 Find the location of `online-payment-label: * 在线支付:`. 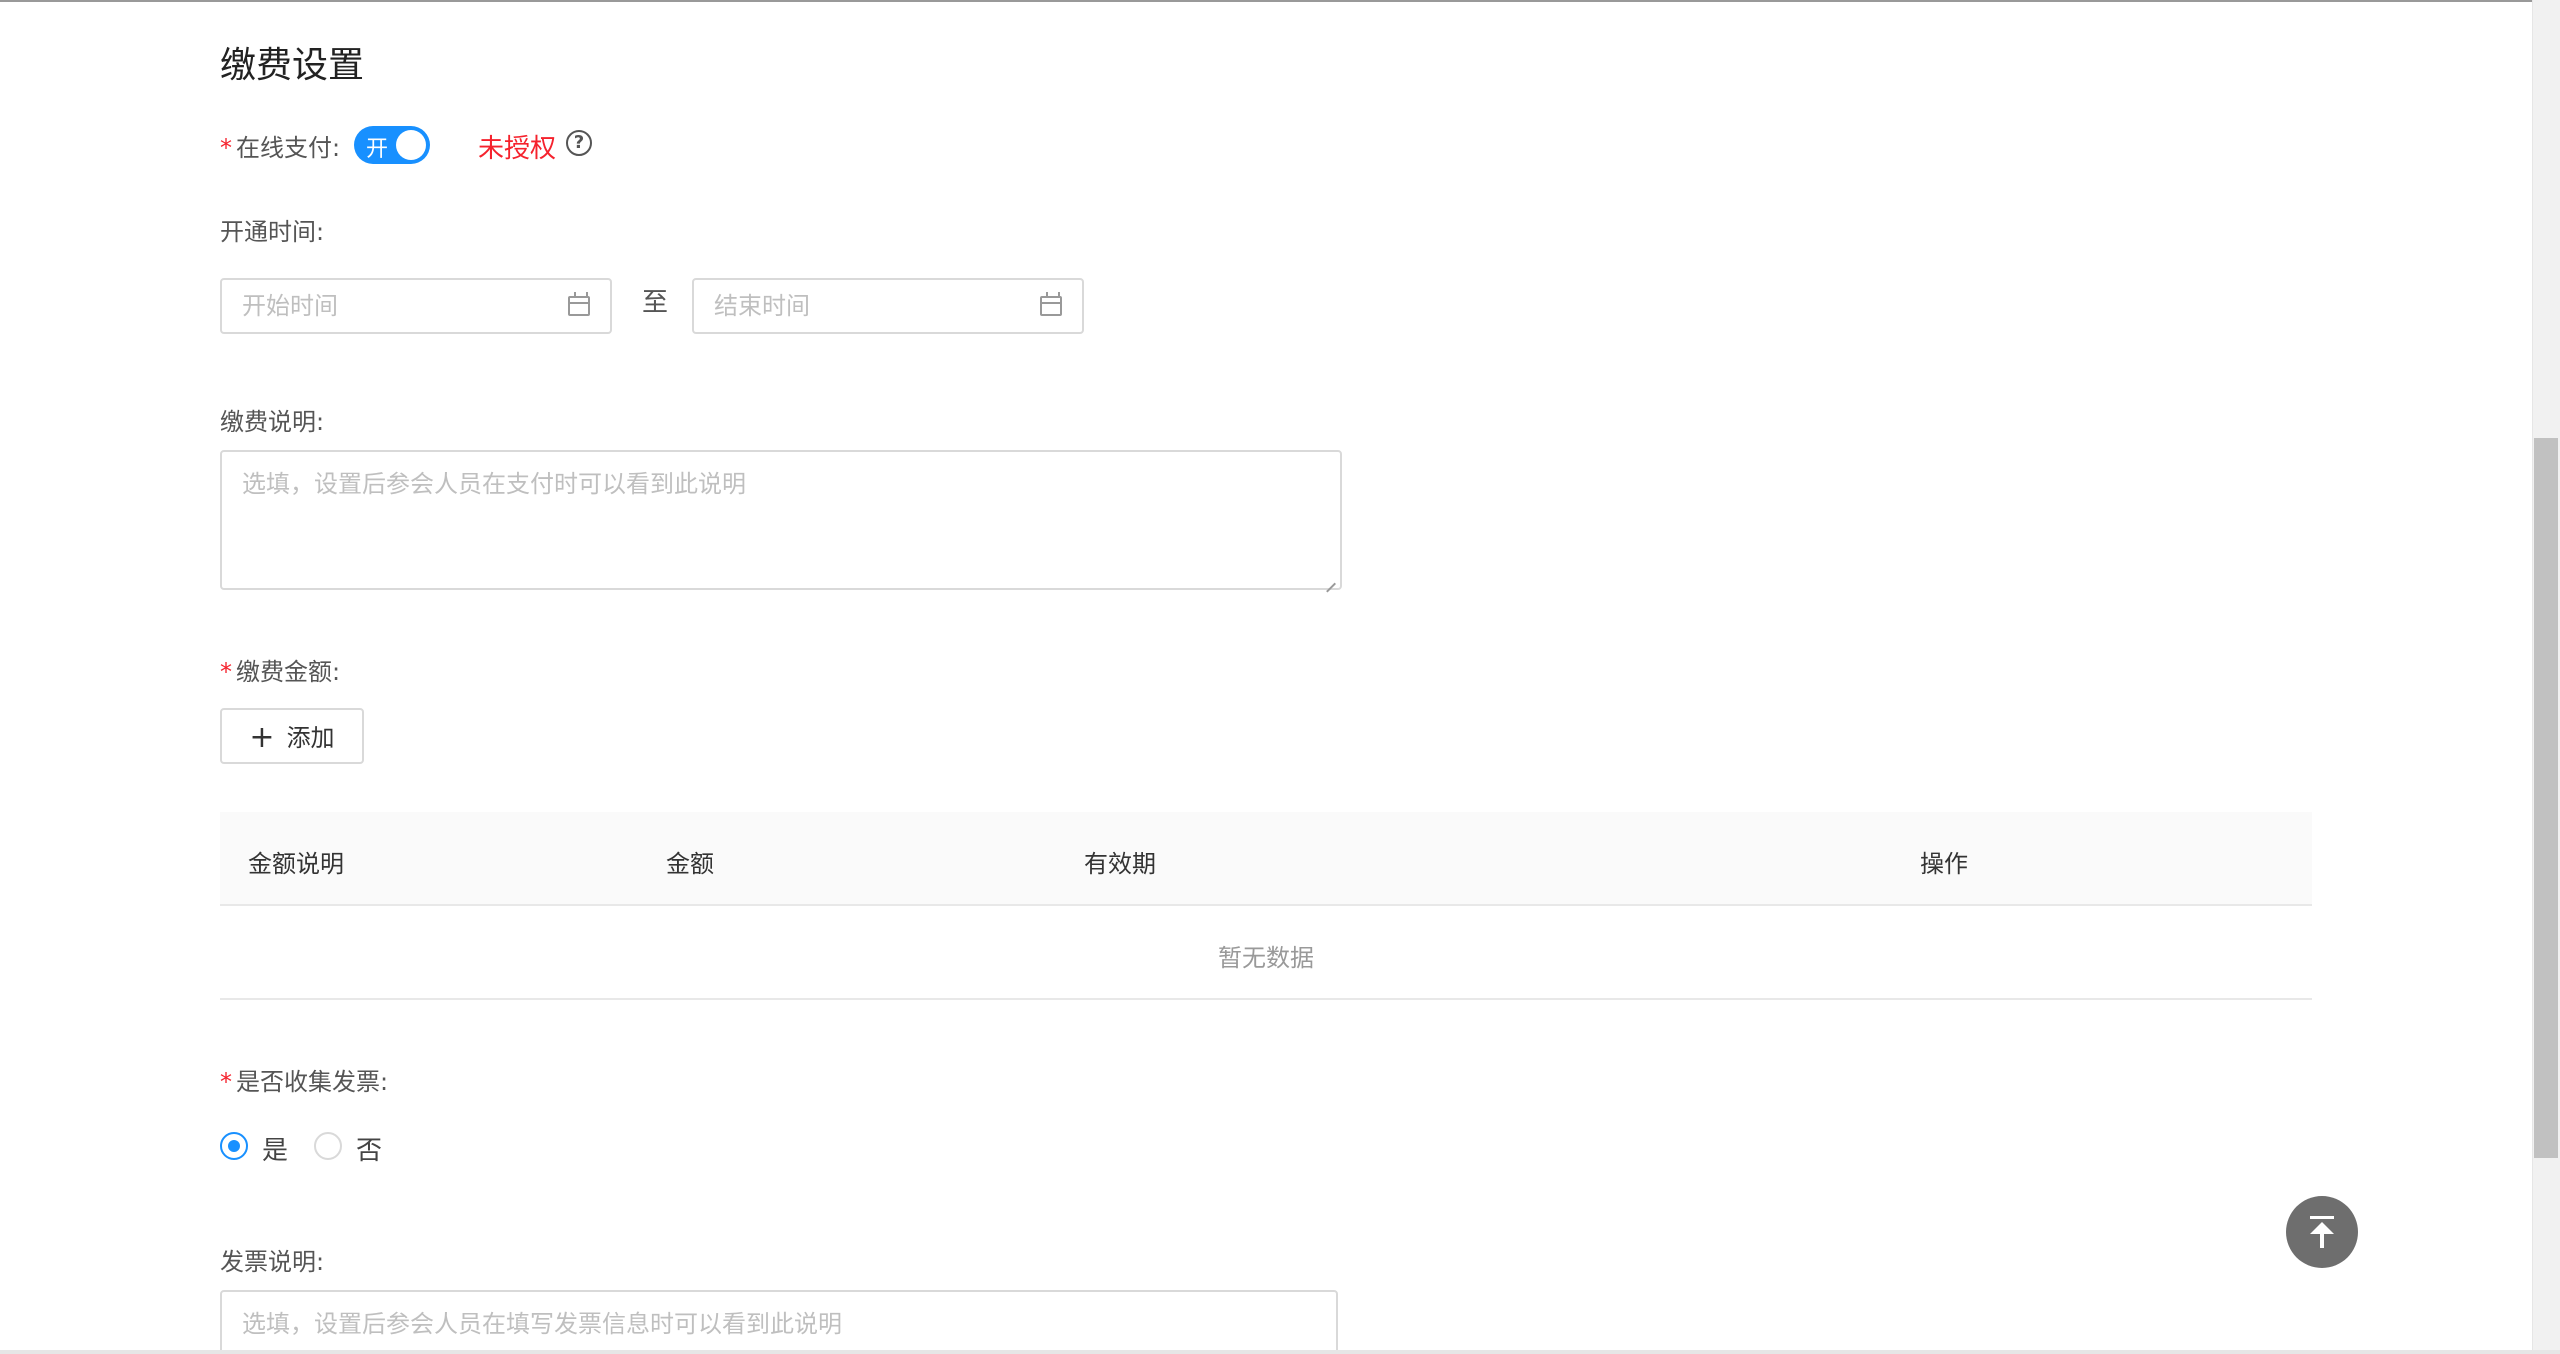

online-payment-label: * 在线支付: is located at coordinates (280, 145).